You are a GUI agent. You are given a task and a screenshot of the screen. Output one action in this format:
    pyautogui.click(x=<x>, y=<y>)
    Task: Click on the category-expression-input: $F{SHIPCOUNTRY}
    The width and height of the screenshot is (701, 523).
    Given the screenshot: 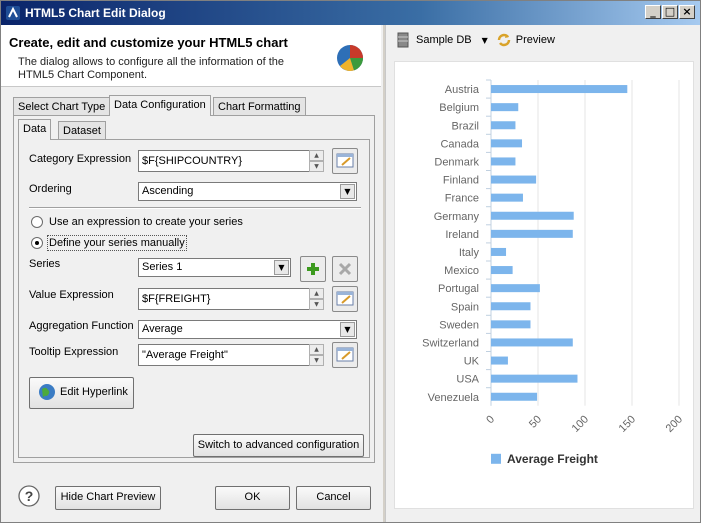 What is the action you would take?
    pyautogui.click(x=224, y=161)
    